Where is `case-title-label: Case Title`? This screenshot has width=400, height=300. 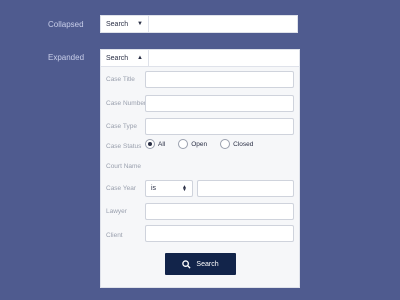 case-title-label: Case Title is located at coordinates (120, 79).